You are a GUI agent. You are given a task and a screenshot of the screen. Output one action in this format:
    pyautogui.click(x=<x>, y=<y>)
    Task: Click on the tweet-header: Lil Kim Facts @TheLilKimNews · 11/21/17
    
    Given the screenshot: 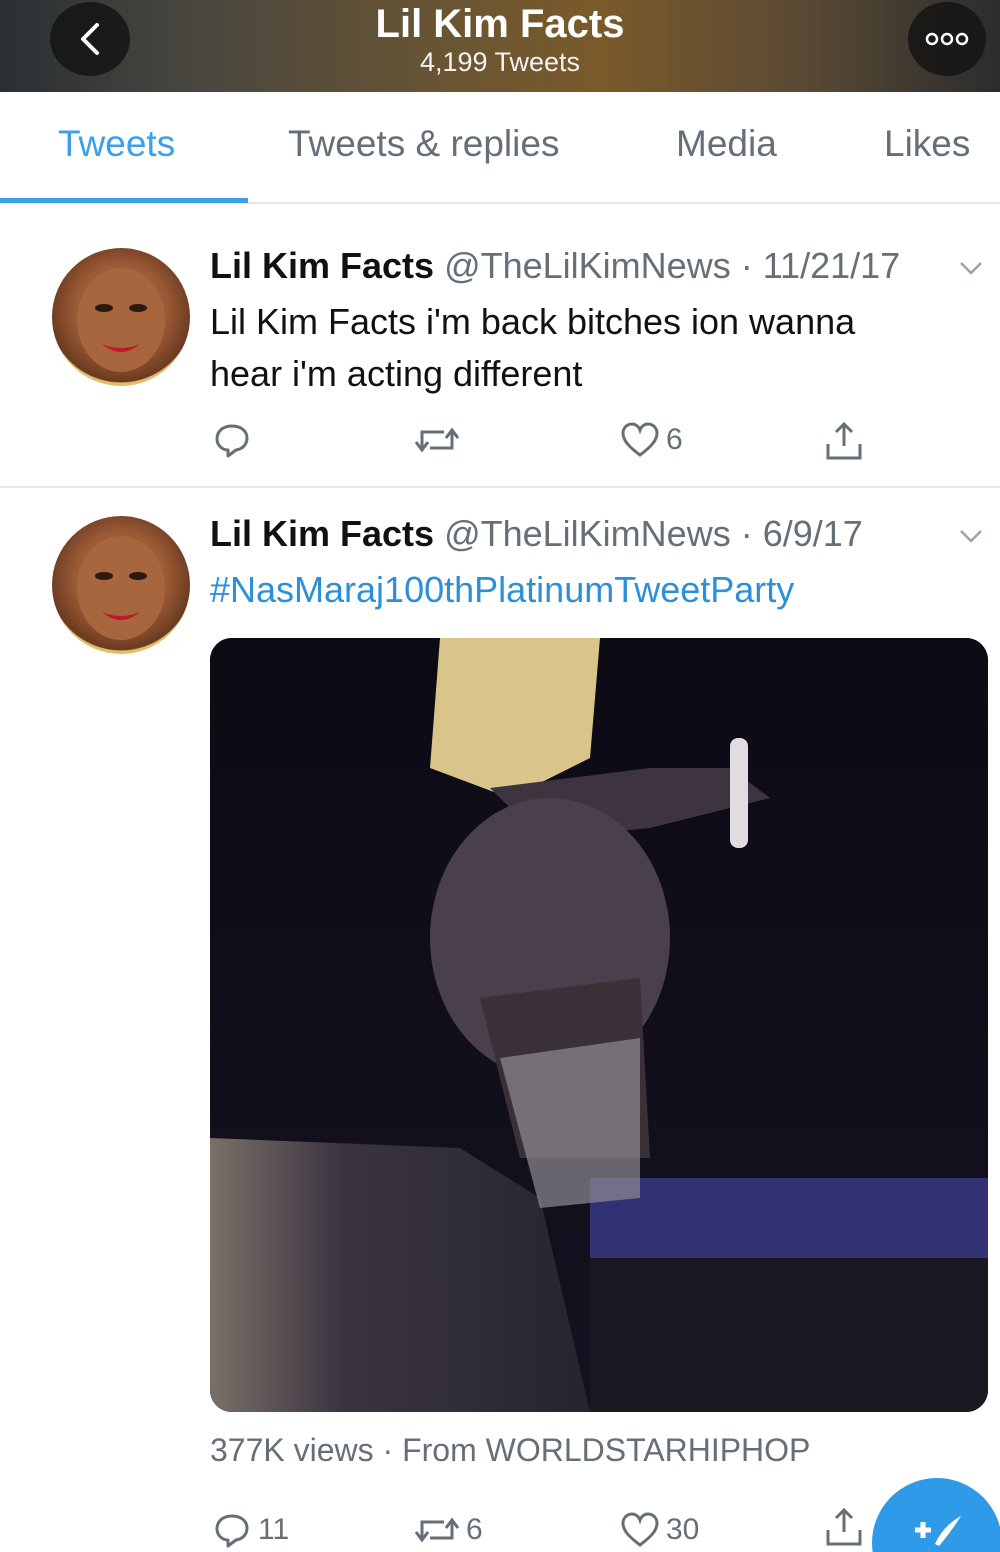 What is the action you would take?
    pyautogui.click(x=555, y=265)
    